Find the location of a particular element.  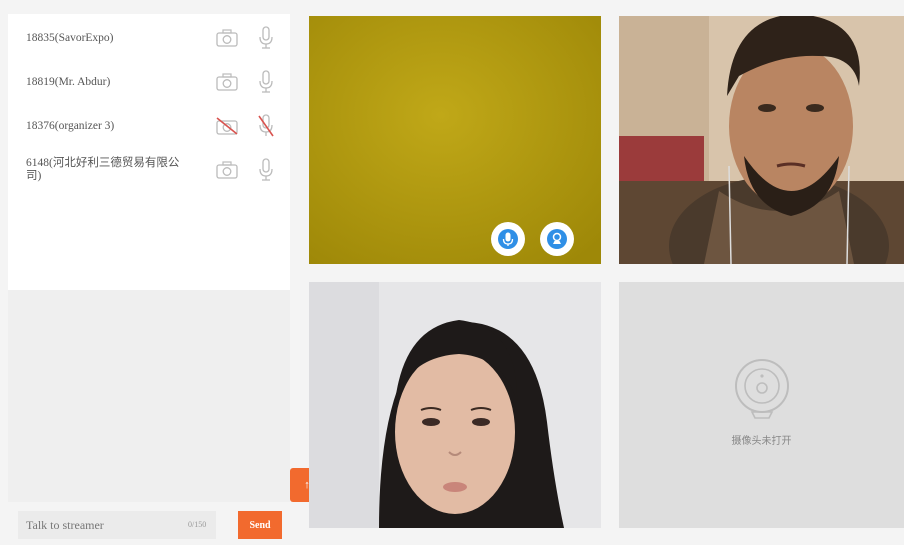

participant-row: 18835(SavorExpo) is located at coordinates (149, 38).